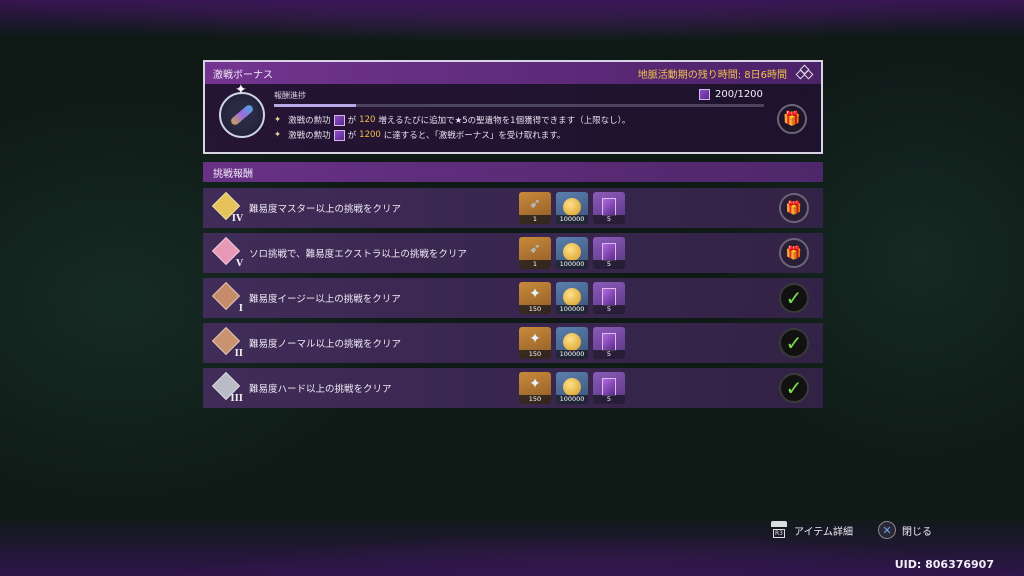 This screenshot has height=576, width=1024. Describe the element at coordinates (227, 207) in the screenshot. I see `difficulty-emblem-icon: IV` at that location.